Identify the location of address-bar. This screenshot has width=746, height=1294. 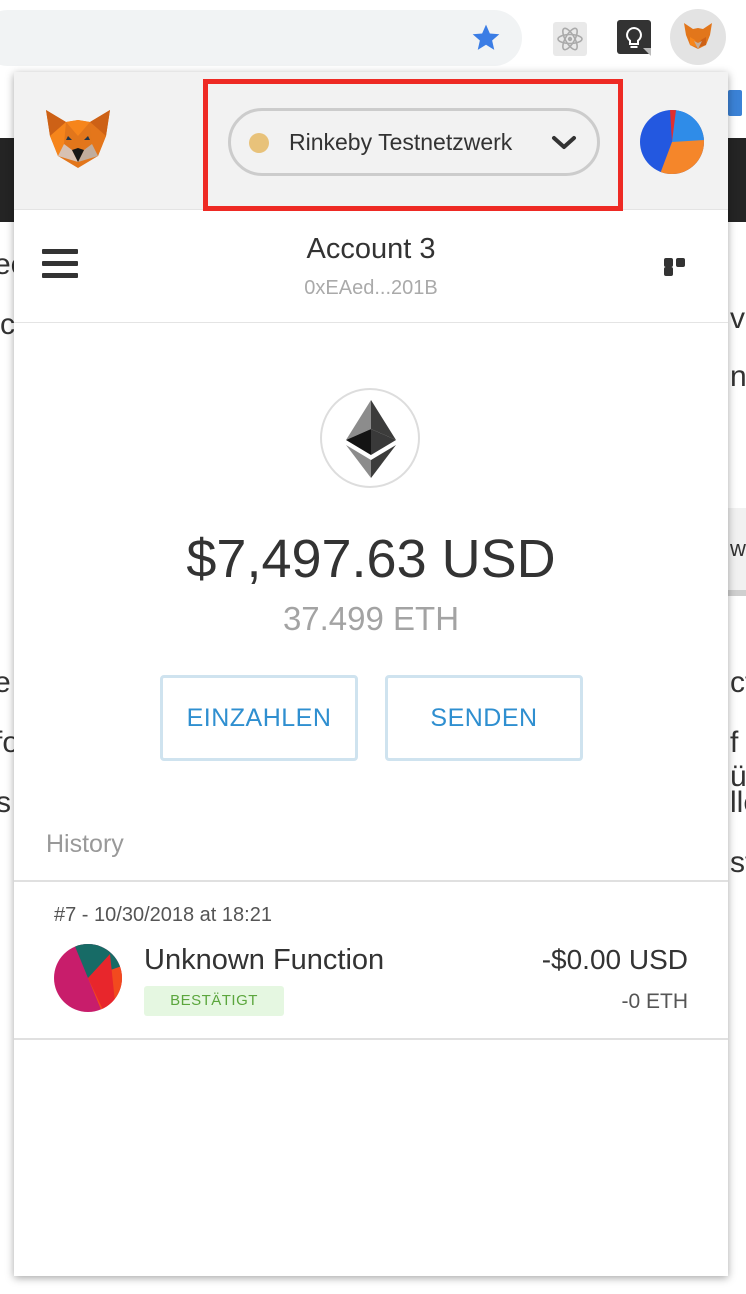
(261, 38).